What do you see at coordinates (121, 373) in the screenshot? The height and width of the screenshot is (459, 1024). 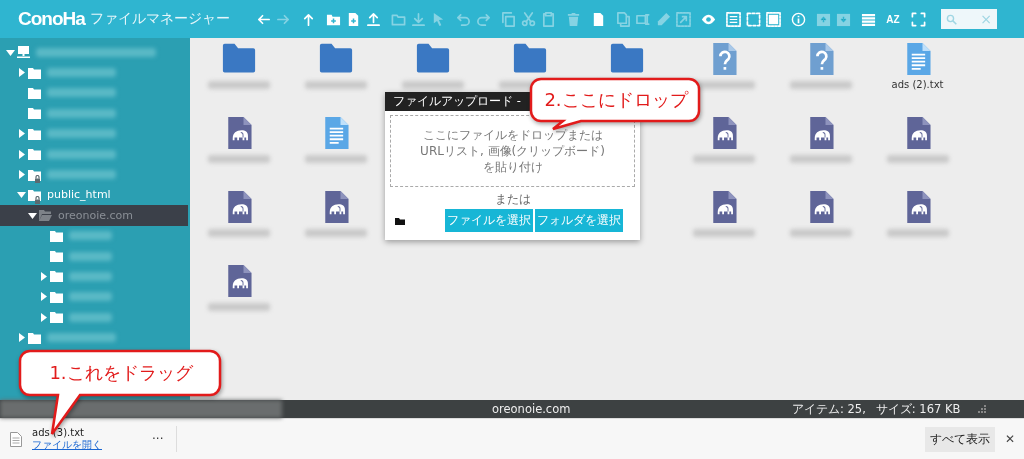 I see `callout-text: 1.これをドラッグ` at bounding box center [121, 373].